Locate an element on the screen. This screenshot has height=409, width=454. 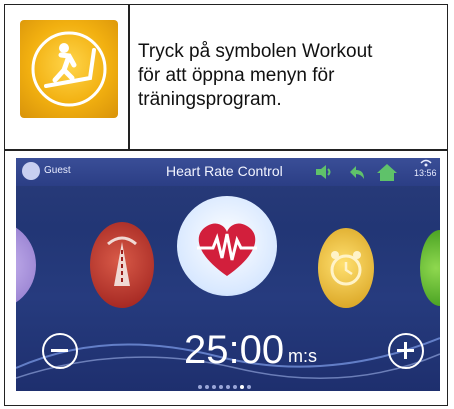
clock: 13:56 is located at coordinates (425, 173).